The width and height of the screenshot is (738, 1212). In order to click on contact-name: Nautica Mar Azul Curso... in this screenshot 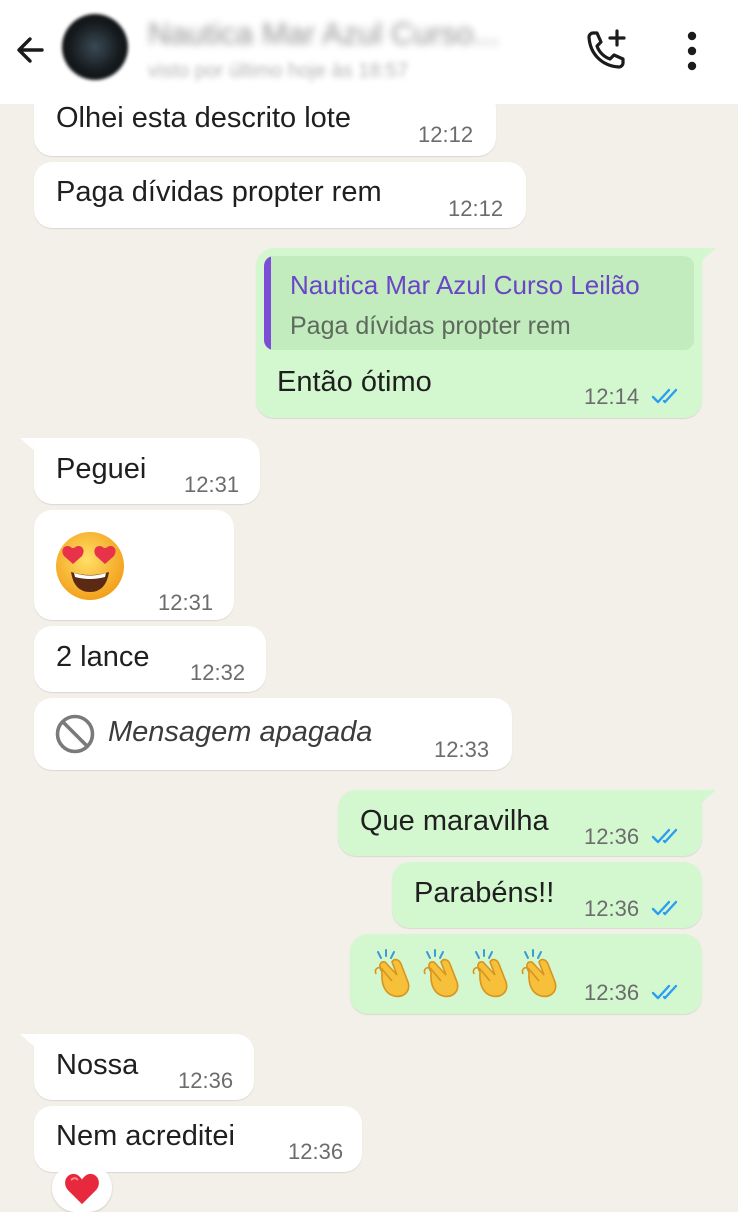, I will do `click(338, 34)`.